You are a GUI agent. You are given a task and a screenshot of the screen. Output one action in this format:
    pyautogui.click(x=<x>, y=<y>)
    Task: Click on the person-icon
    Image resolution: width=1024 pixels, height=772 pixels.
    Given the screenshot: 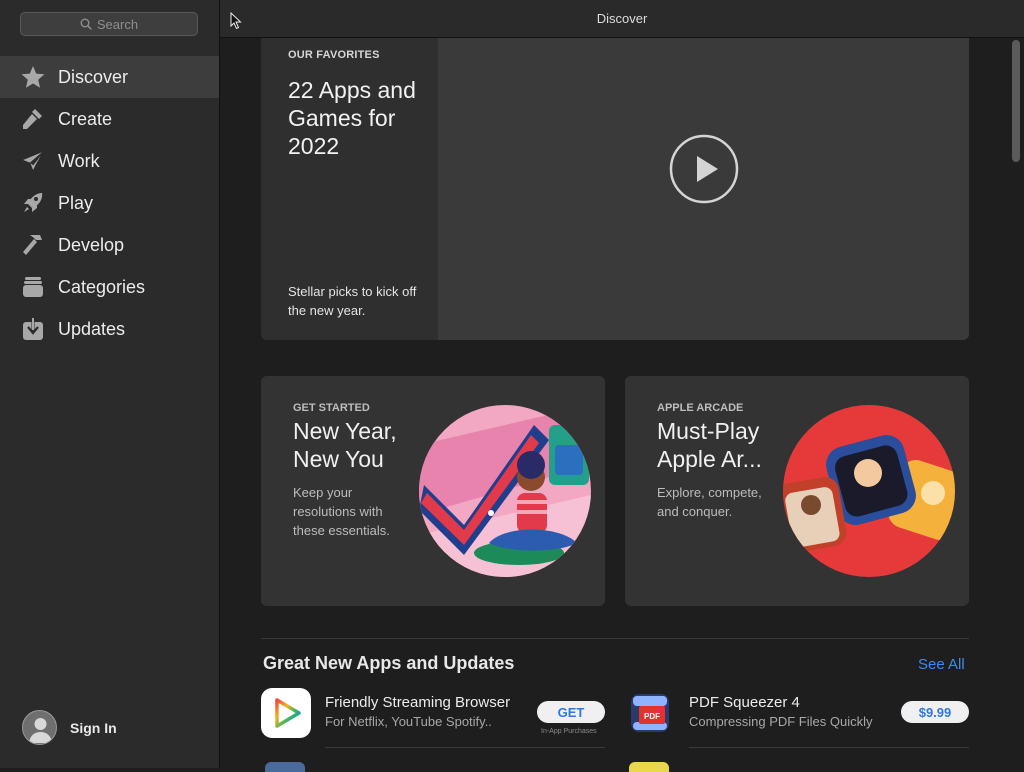 What is the action you would take?
    pyautogui.click(x=40, y=730)
    